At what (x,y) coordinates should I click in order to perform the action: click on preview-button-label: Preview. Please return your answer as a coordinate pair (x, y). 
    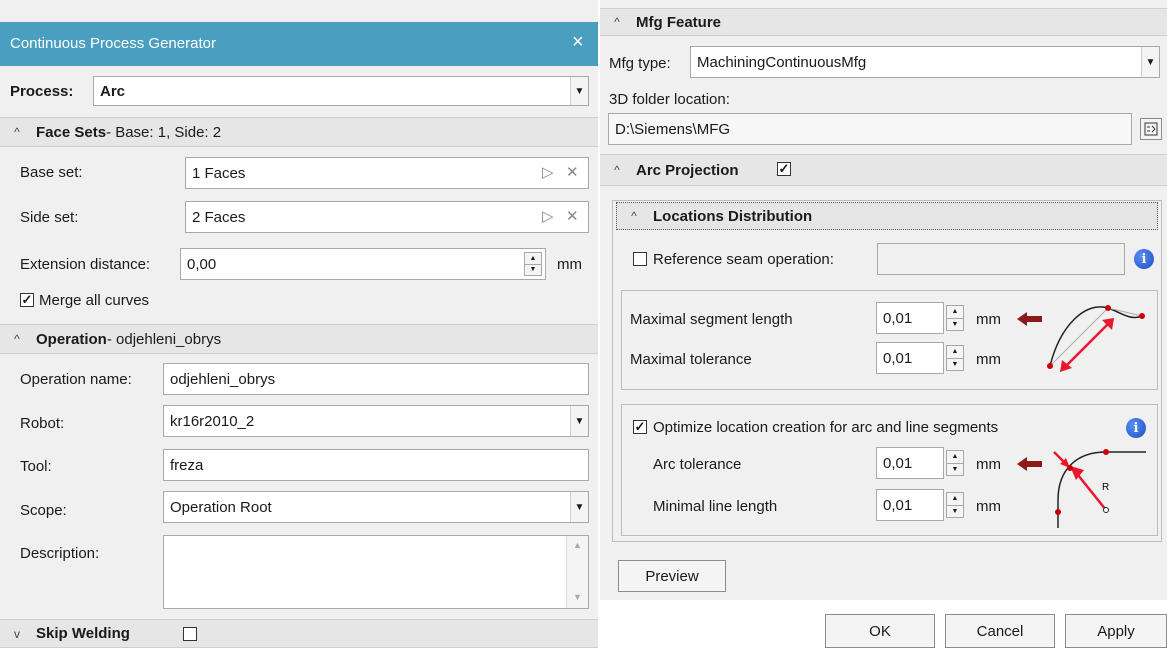
    Looking at the image, I should click on (672, 576).